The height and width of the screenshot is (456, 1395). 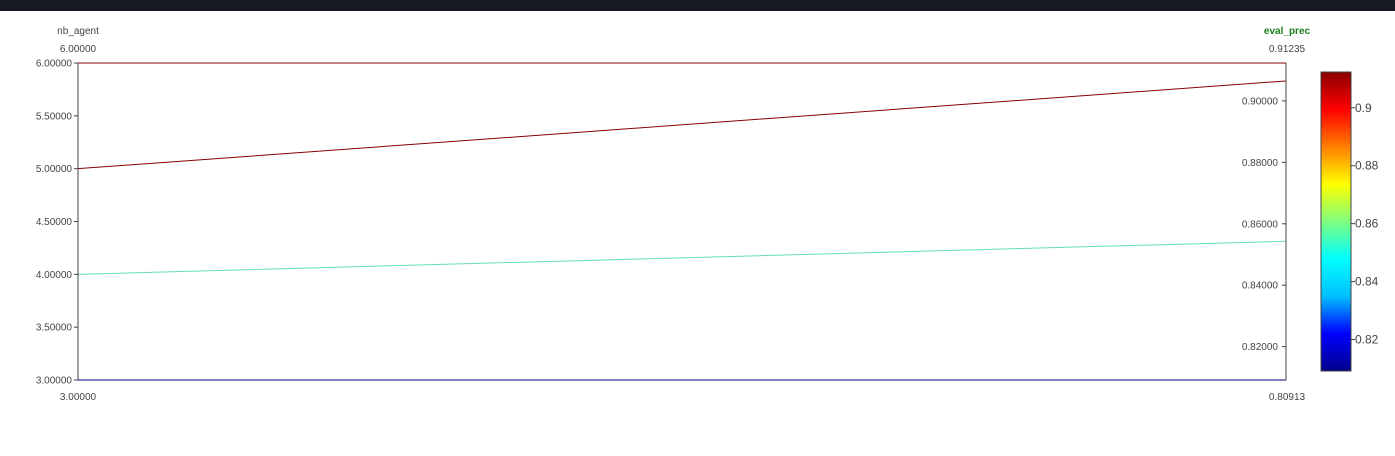 I want to click on axis-top-label-eval_prec: 0.91235, so click(x=1287, y=49).